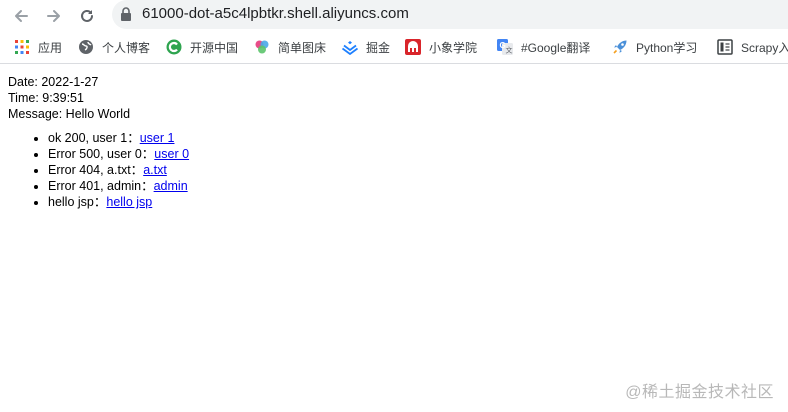  What do you see at coordinates (388, 114) in the screenshot?
I see `message-line: Message: Hello World` at bounding box center [388, 114].